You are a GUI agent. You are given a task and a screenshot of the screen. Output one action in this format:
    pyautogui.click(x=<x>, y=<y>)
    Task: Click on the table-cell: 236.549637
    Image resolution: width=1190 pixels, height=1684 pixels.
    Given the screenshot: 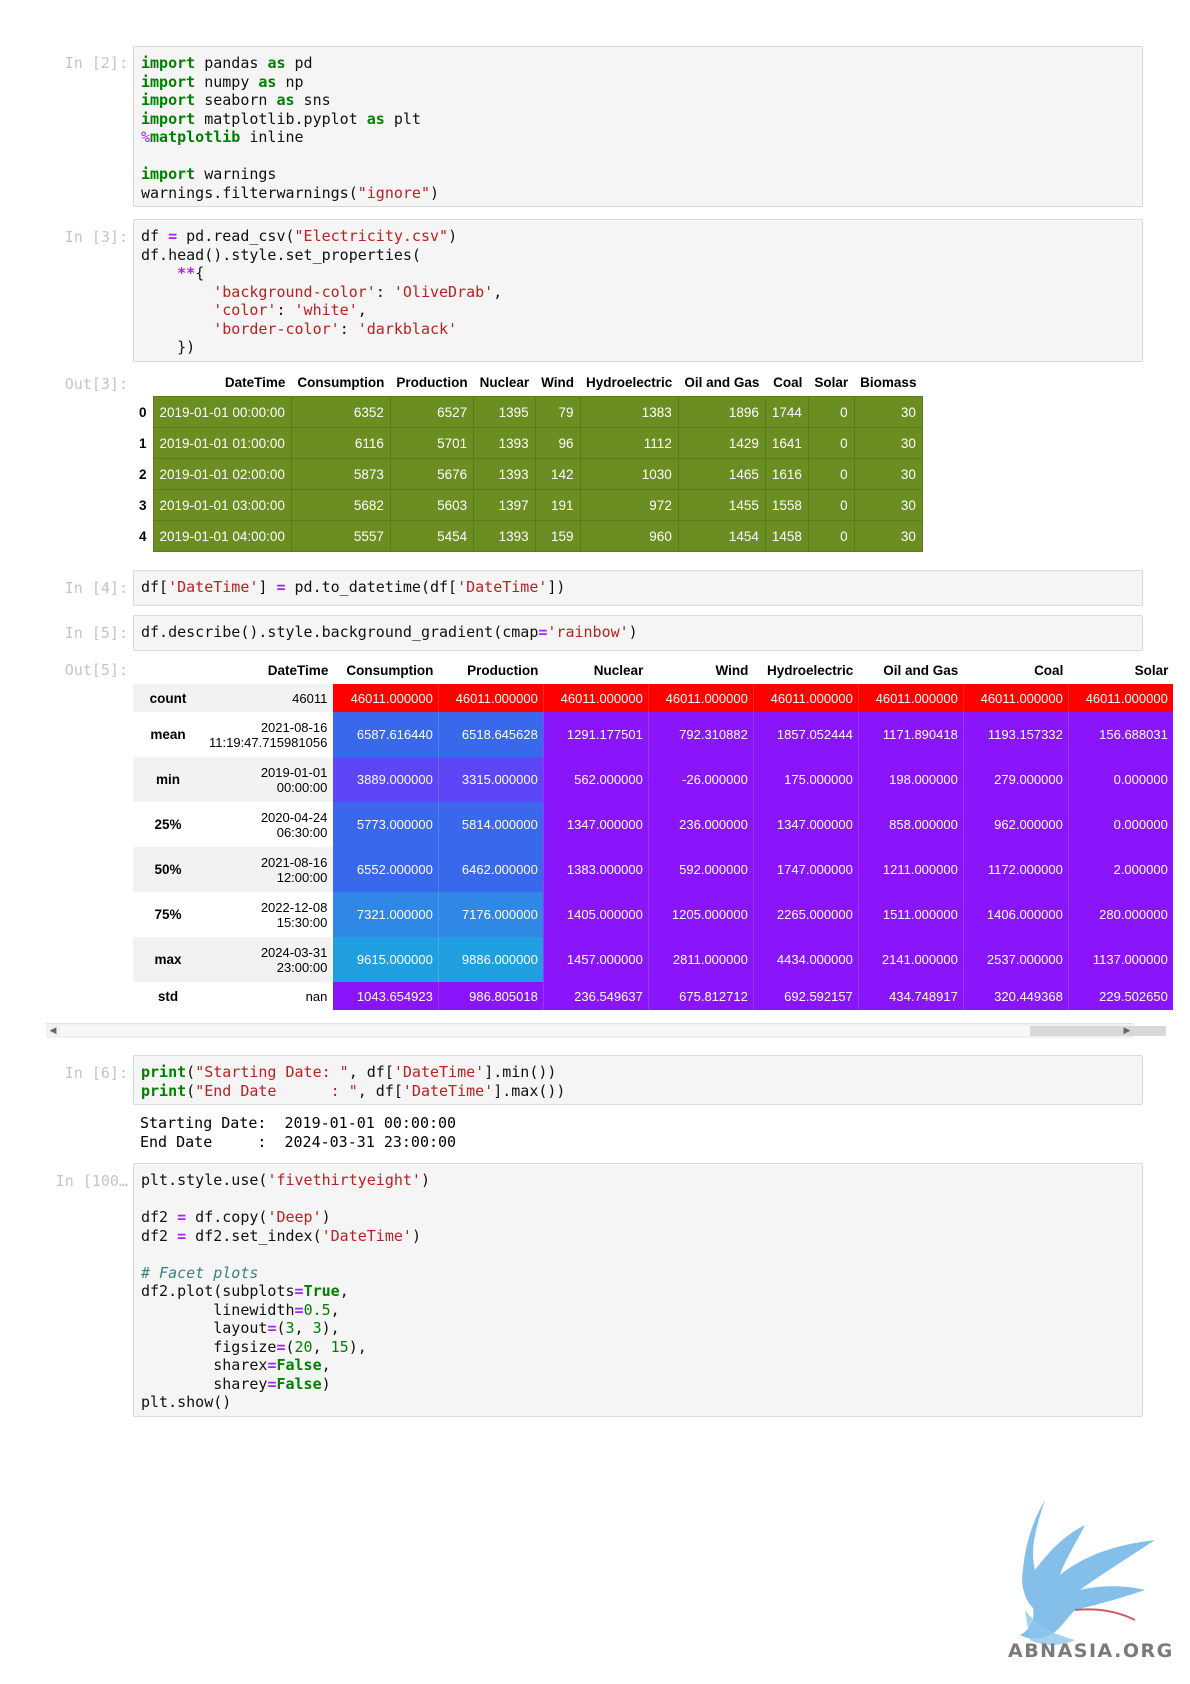 What is the action you would take?
    pyautogui.click(x=596, y=996)
    